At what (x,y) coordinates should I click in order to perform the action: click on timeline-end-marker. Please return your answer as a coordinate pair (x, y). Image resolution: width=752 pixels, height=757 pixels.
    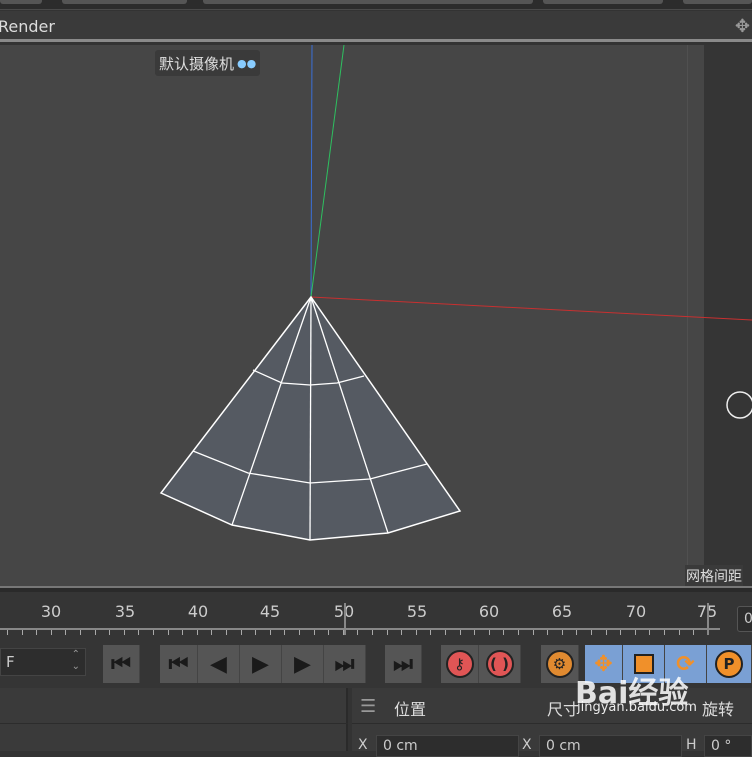
    Looking at the image, I should click on (708, 619).